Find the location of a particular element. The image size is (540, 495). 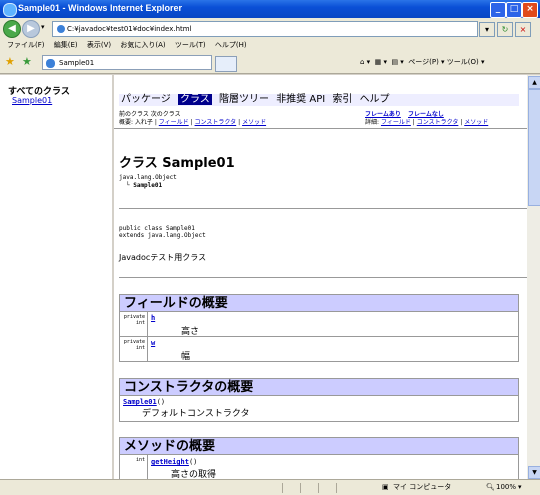

menu-help: ヘルプ(H) is located at coordinates (231, 45).